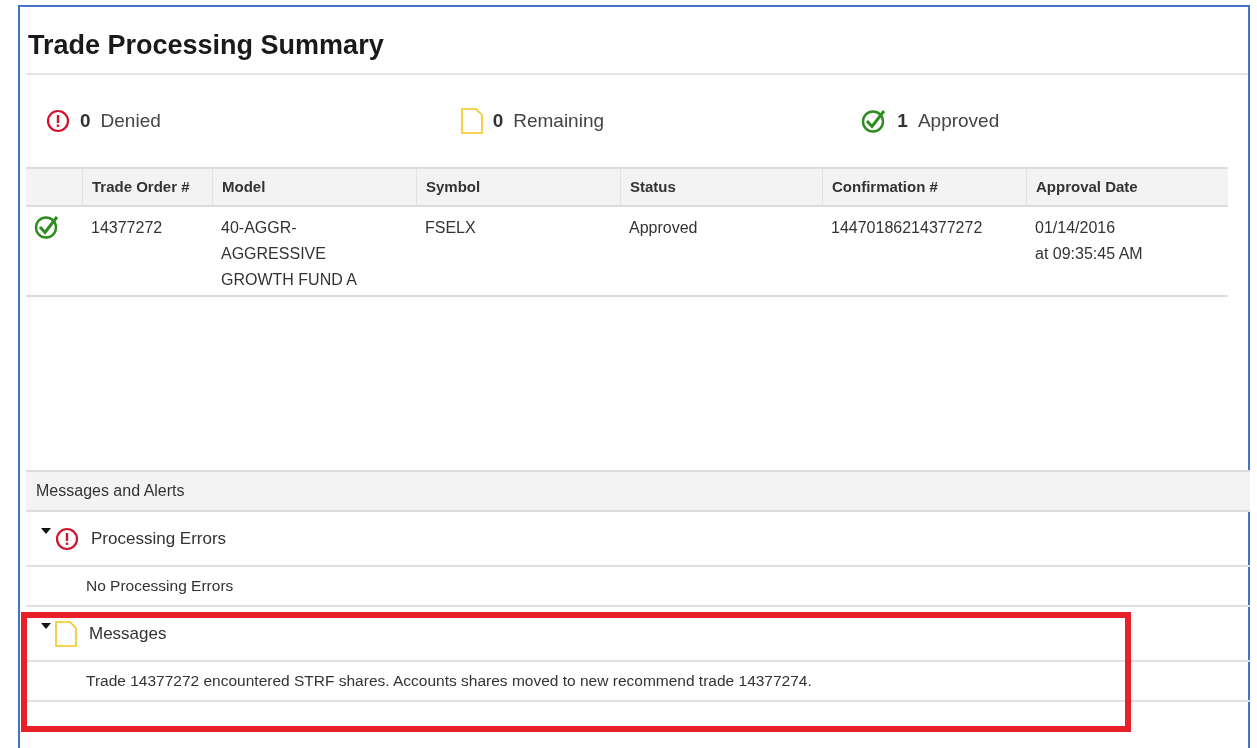 The width and height of the screenshot is (1257, 748). I want to click on table-cell-text: 40-AGGR- AGGRESSIVE GROWTH FUND A, so click(289, 254).